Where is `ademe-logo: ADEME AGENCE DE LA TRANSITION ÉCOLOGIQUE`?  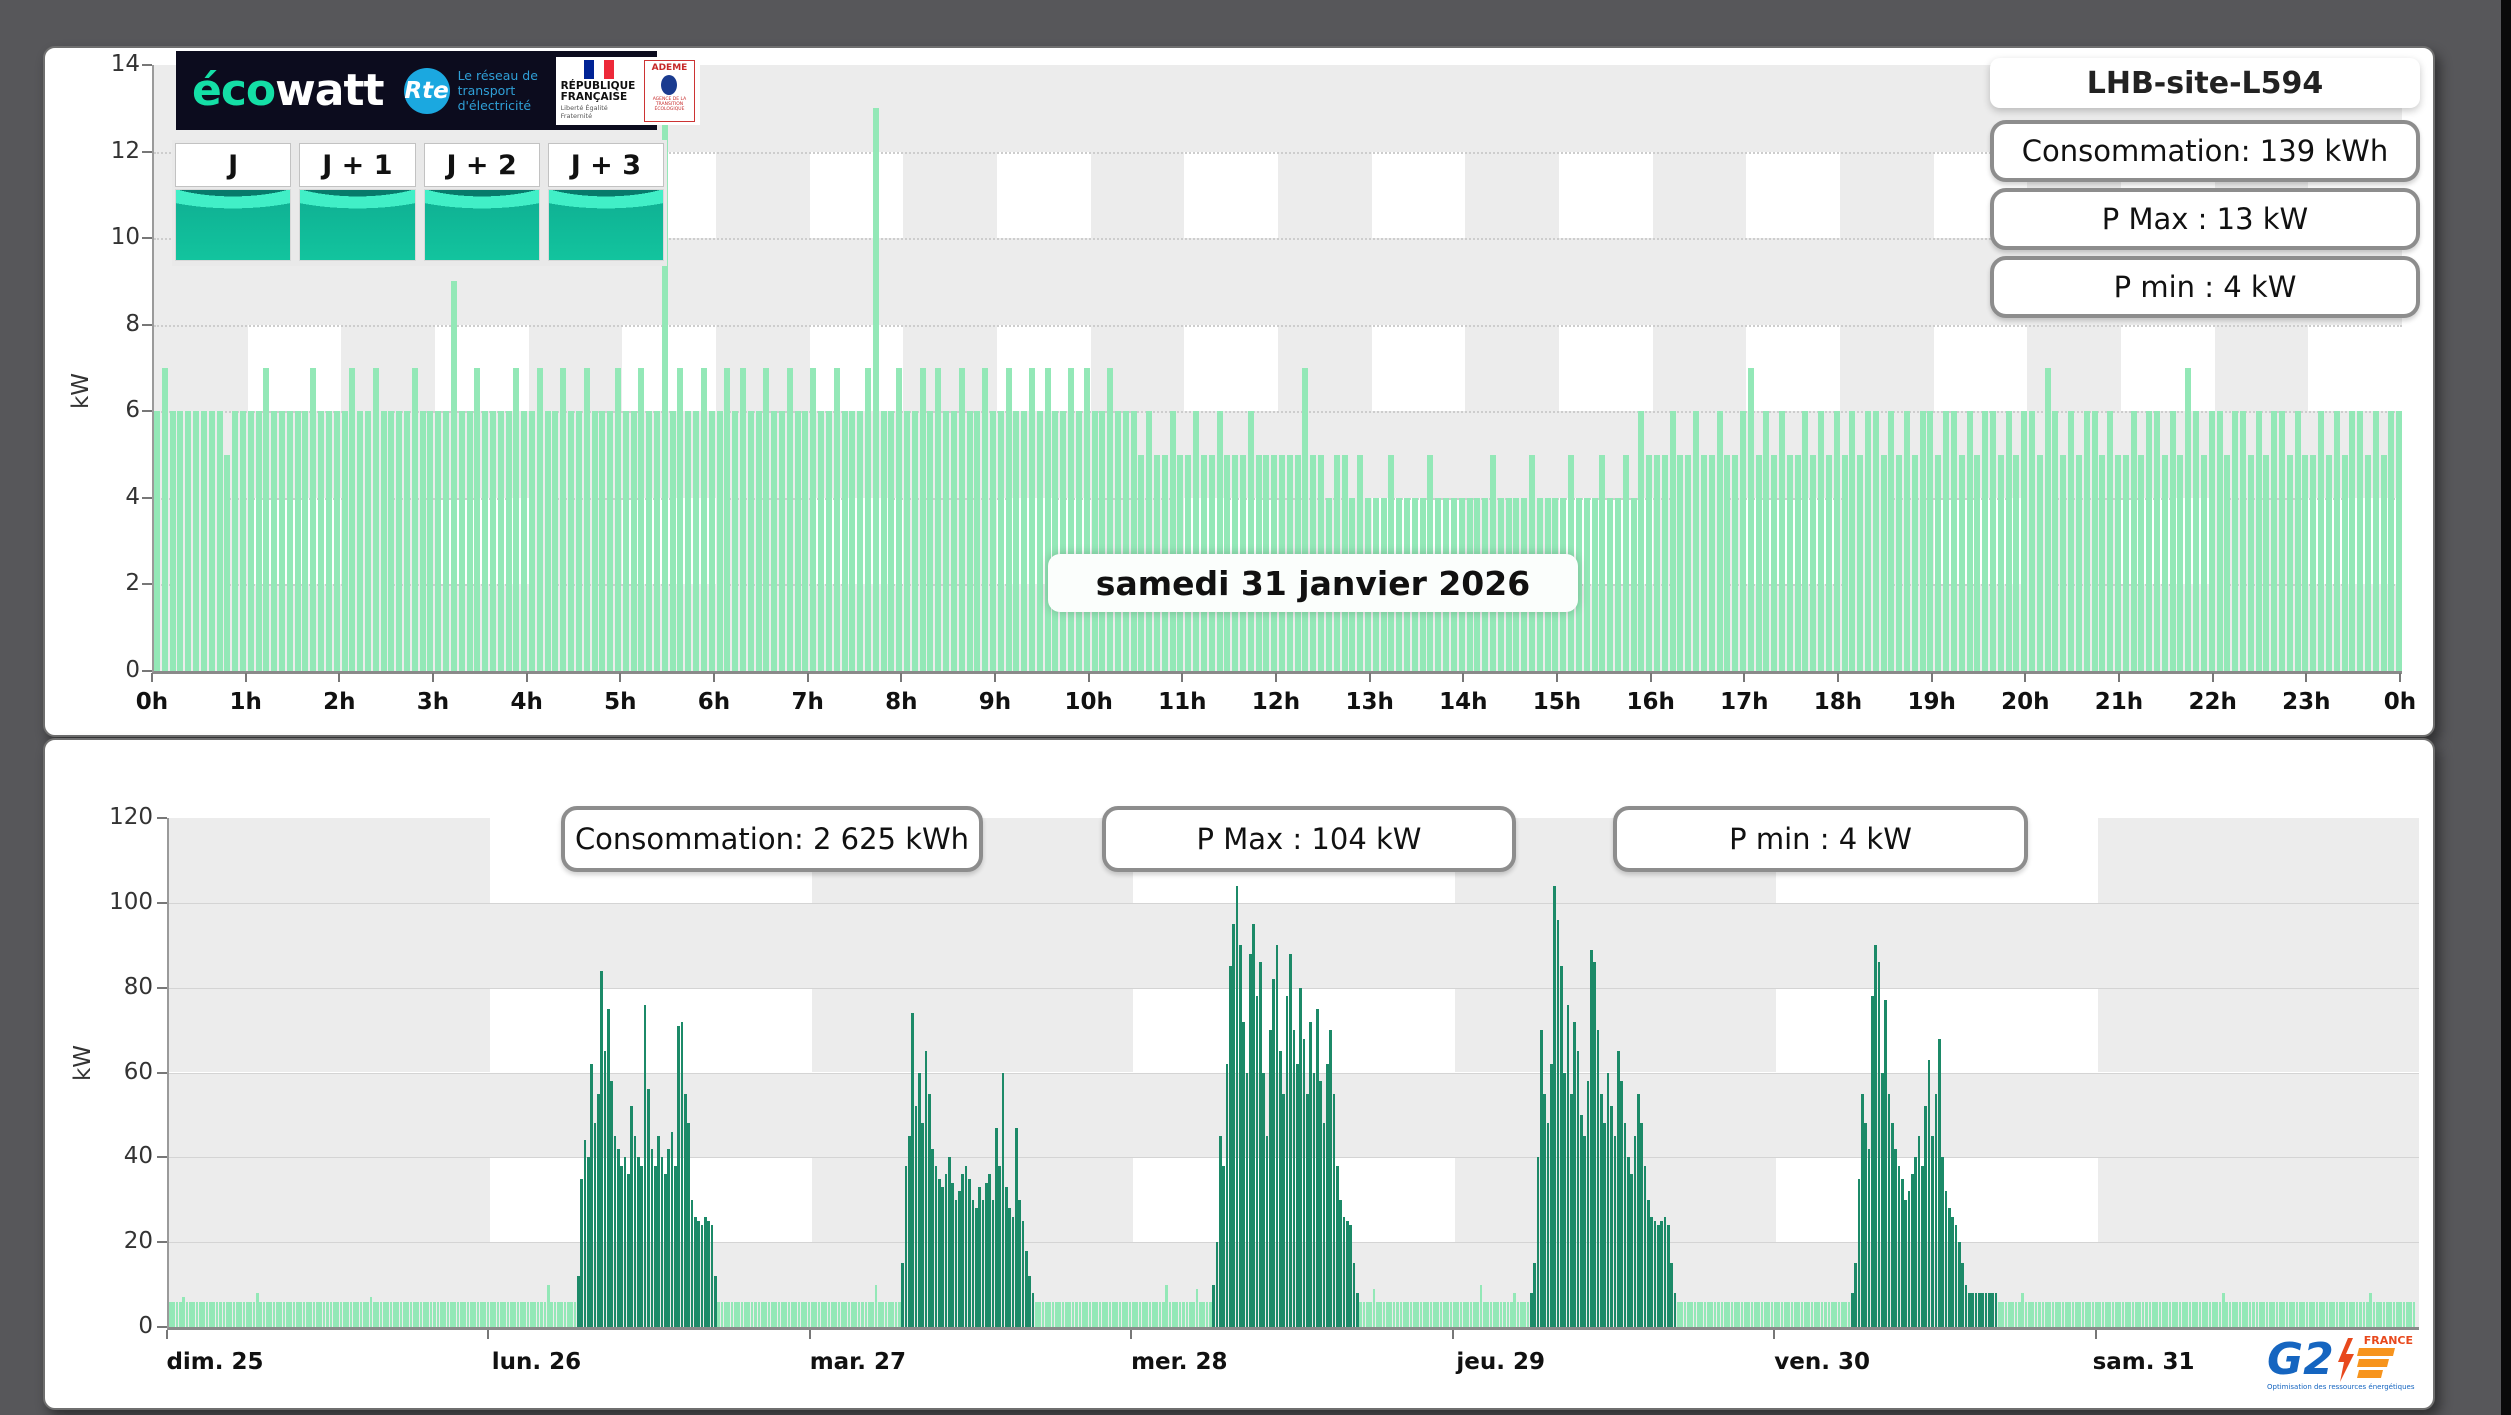 ademe-logo: ADEME AGENCE DE LA TRANSITION ÉCOLOGIQUE is located at coordinates (669, 90).